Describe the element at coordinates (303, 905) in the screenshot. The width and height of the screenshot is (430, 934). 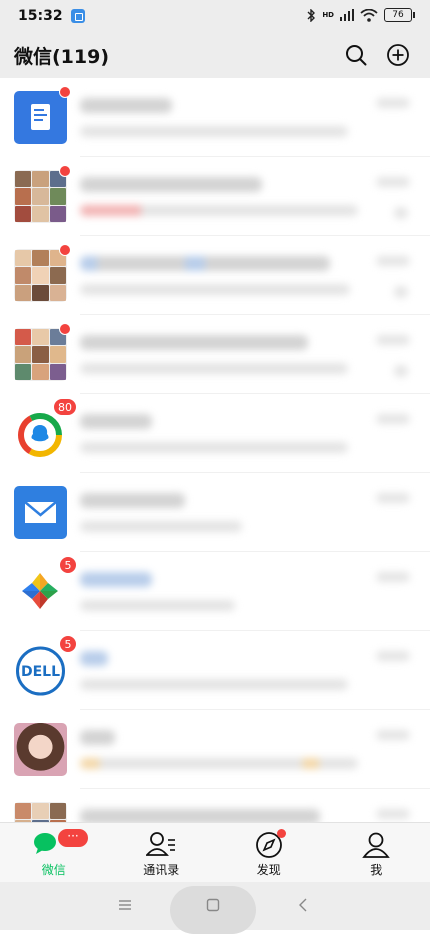
I see `back-icon` at that location.